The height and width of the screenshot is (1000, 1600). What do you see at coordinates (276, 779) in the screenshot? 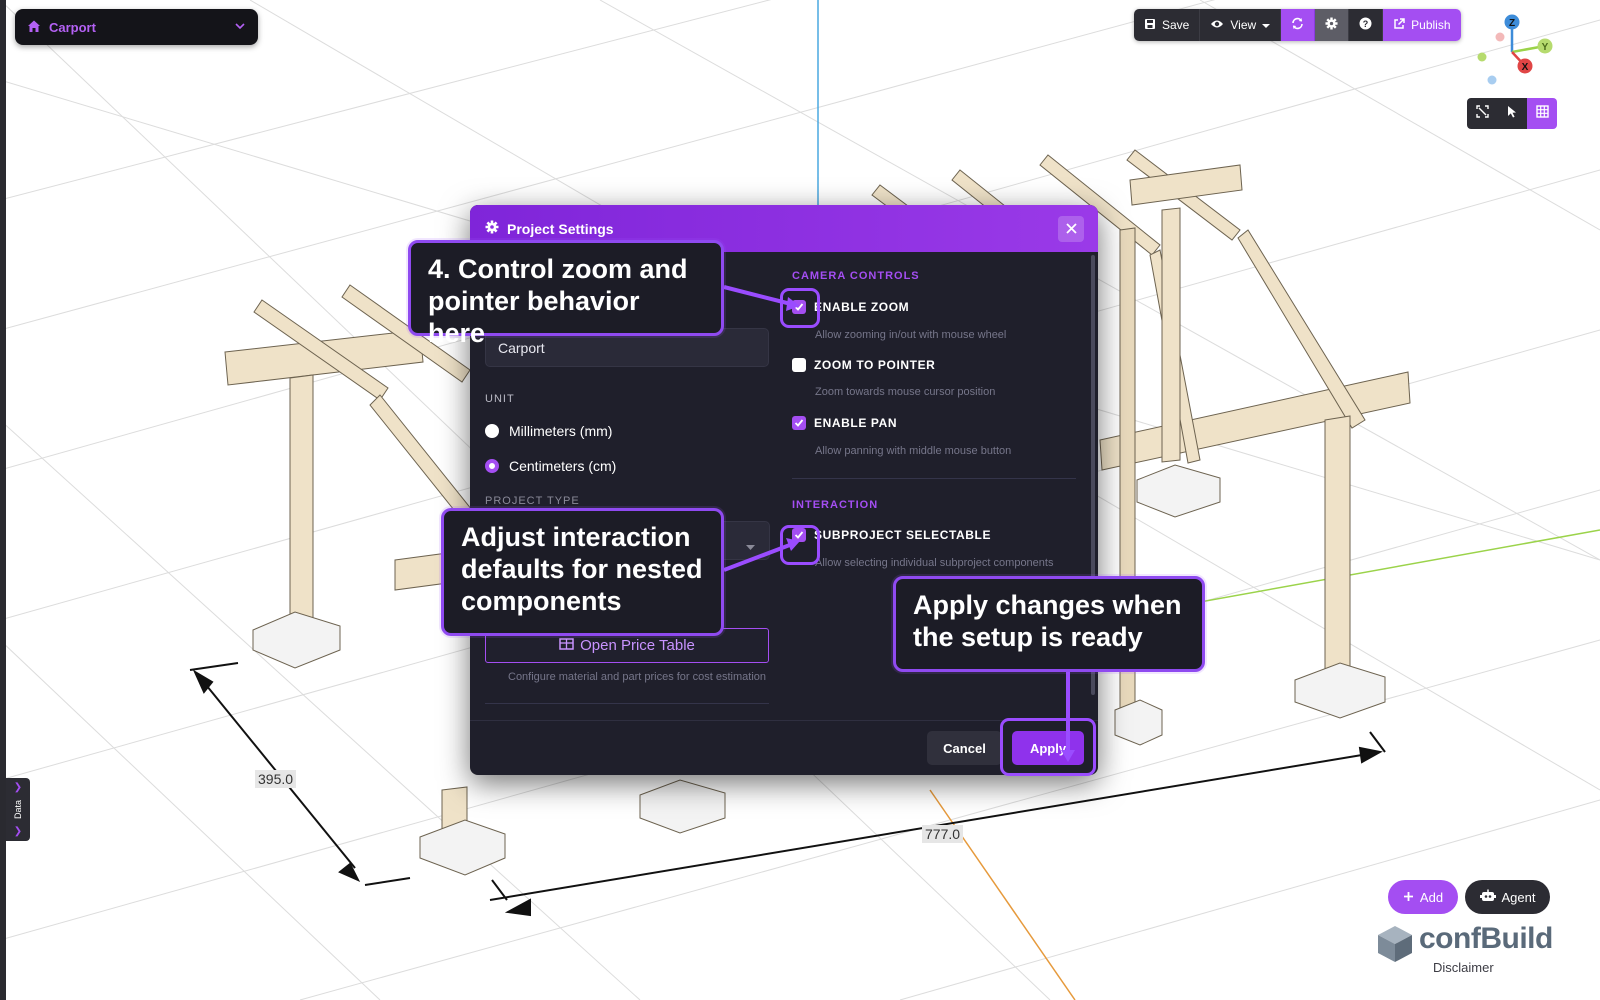
I see `depth-dimension-label: 395.0` at bounding box center [276, 779].